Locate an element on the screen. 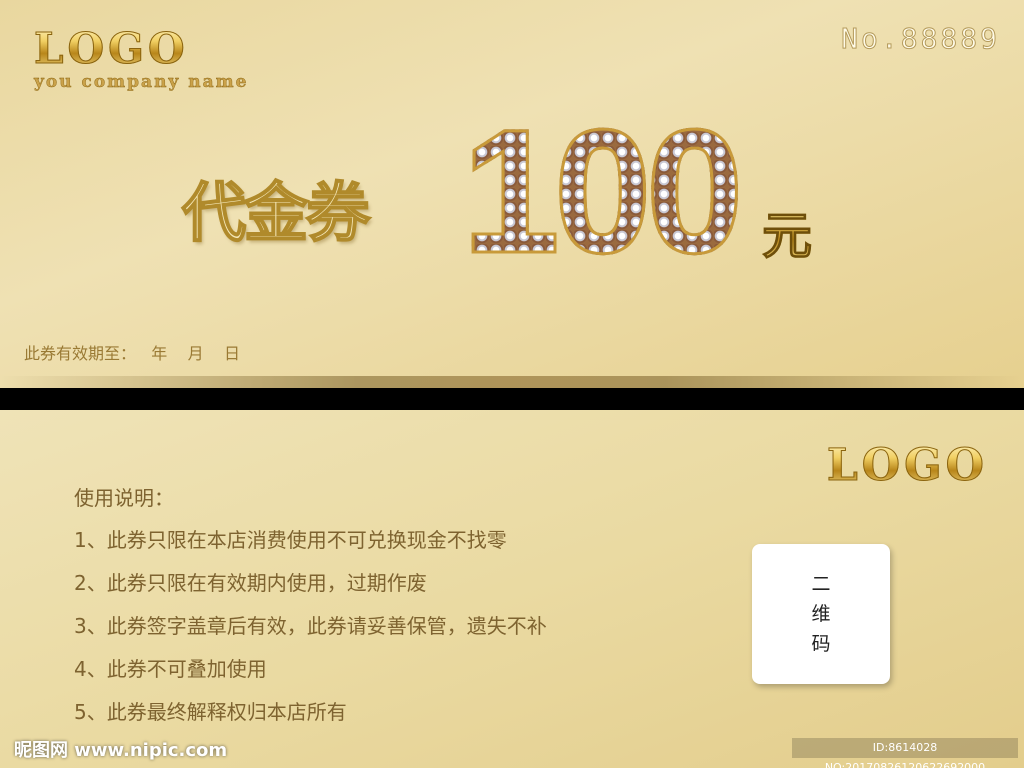 Image resolution: width=1024 pixels, height=768 pixels. company-name: you company name is located at coordinates (141, 82).